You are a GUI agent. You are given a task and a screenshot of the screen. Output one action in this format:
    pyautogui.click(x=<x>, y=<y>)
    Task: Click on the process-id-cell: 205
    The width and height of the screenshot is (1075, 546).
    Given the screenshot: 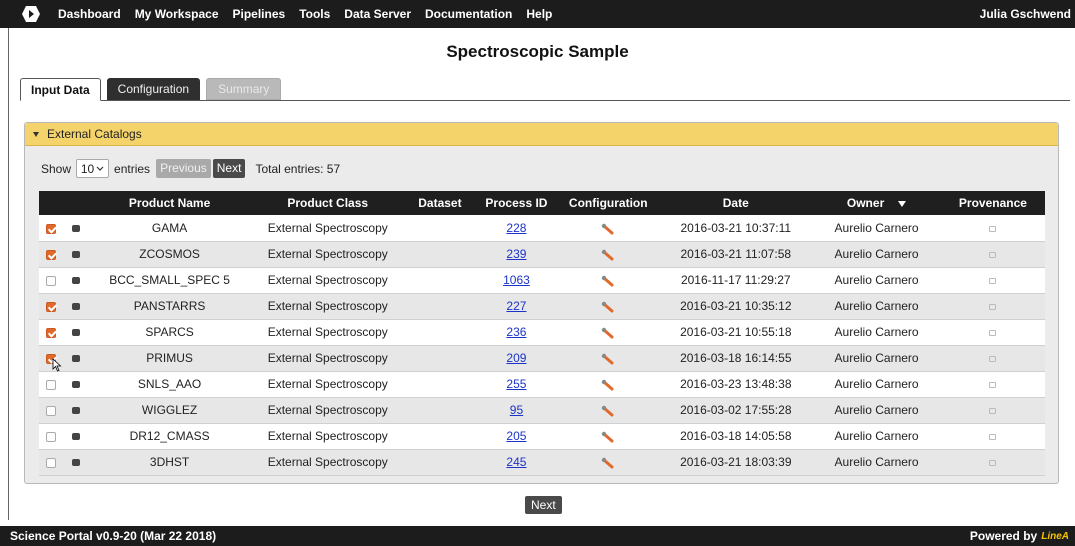 What is the action you would take?
    pyautogui.click(x=516, y=436)
    